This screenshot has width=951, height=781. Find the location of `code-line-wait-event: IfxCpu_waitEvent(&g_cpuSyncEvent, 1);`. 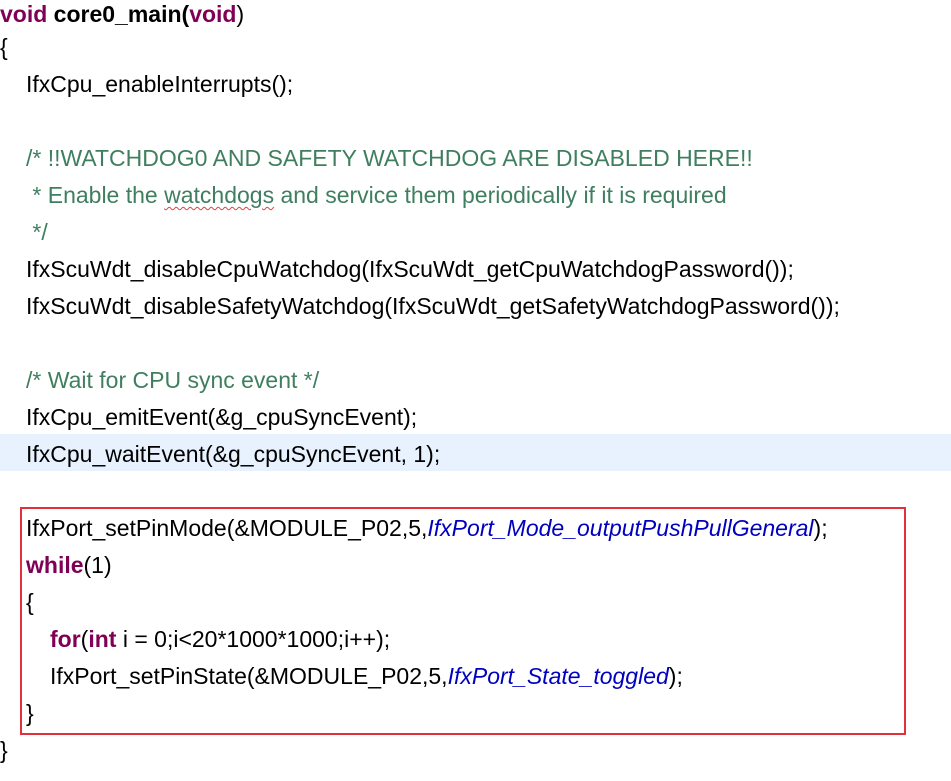

code-line-wait-event: IfxCpu_waitEvent(&g_cpuSyncEvent, 1); is located at coordinates (233, 454).